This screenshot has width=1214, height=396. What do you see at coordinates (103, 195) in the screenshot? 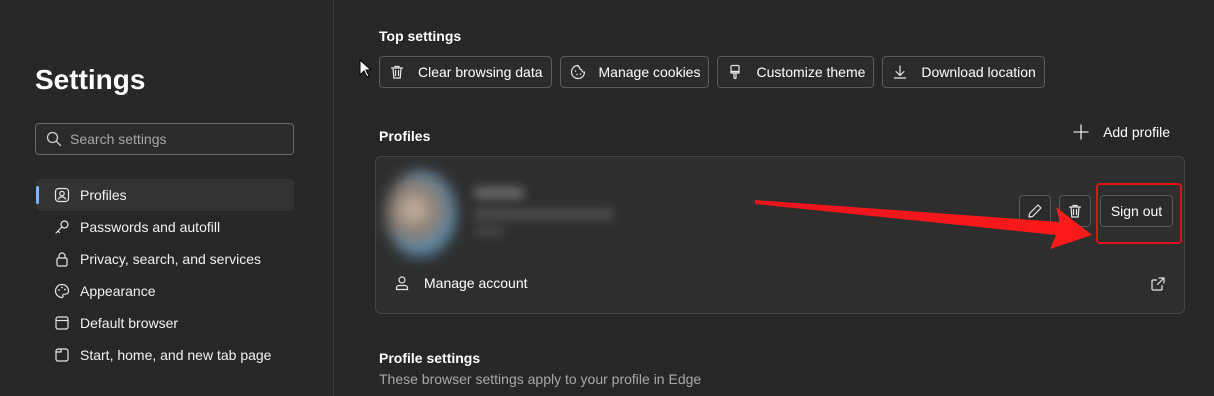
I see `sidebar-item-label: Profiles` at bounding box center [103, 195].